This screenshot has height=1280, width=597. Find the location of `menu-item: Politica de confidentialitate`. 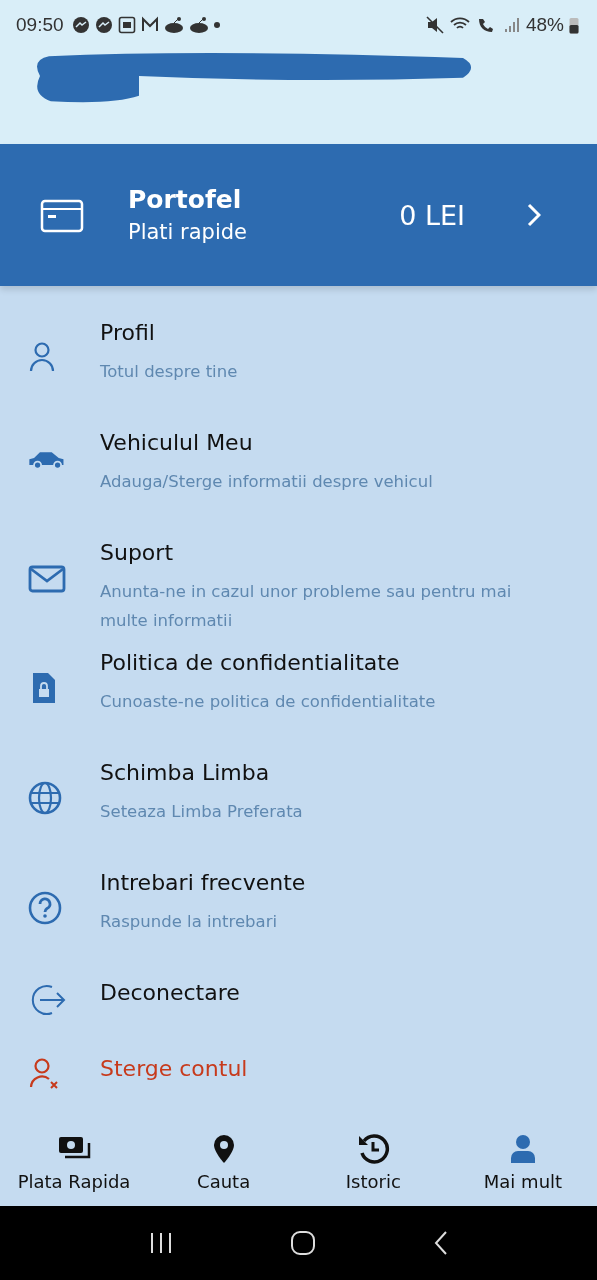

menu-item: Politica de confidentialitate is located at coordinates (286, 663).